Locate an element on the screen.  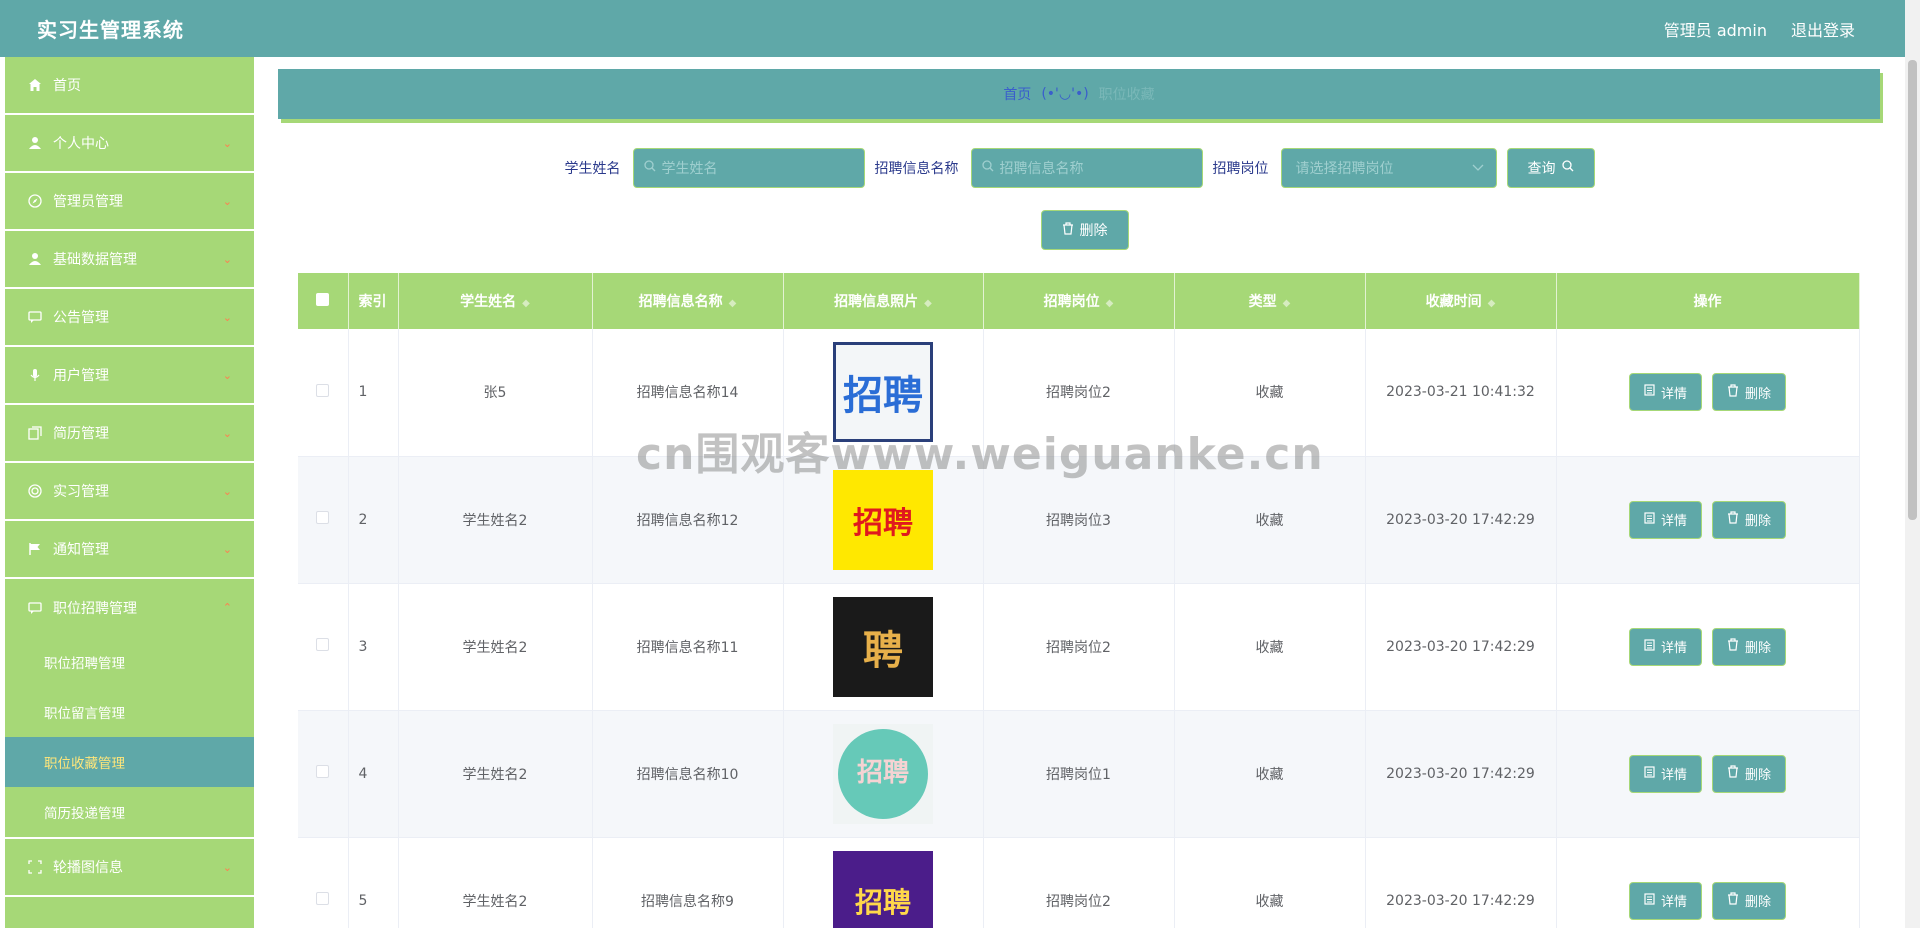
query-button: 查询 is located at coordinates (1550, 168).